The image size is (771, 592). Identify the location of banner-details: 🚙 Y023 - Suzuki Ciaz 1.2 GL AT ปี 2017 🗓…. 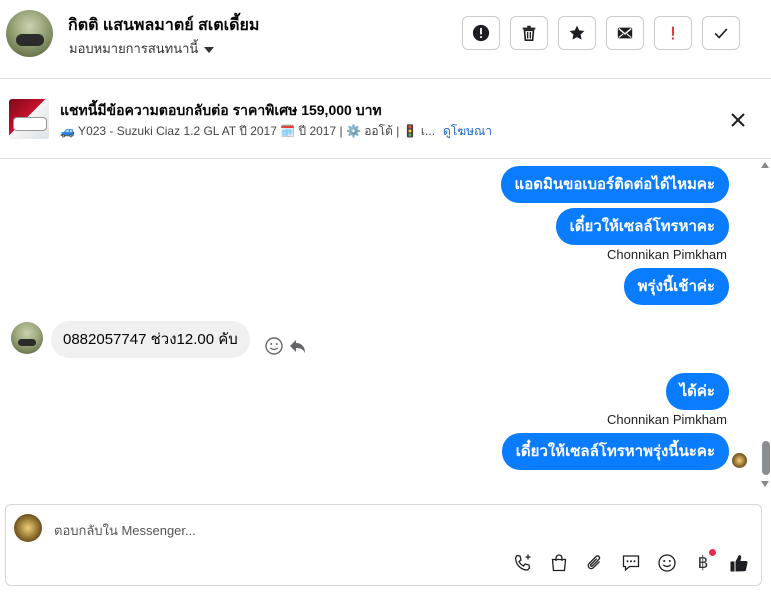
(248, 131).